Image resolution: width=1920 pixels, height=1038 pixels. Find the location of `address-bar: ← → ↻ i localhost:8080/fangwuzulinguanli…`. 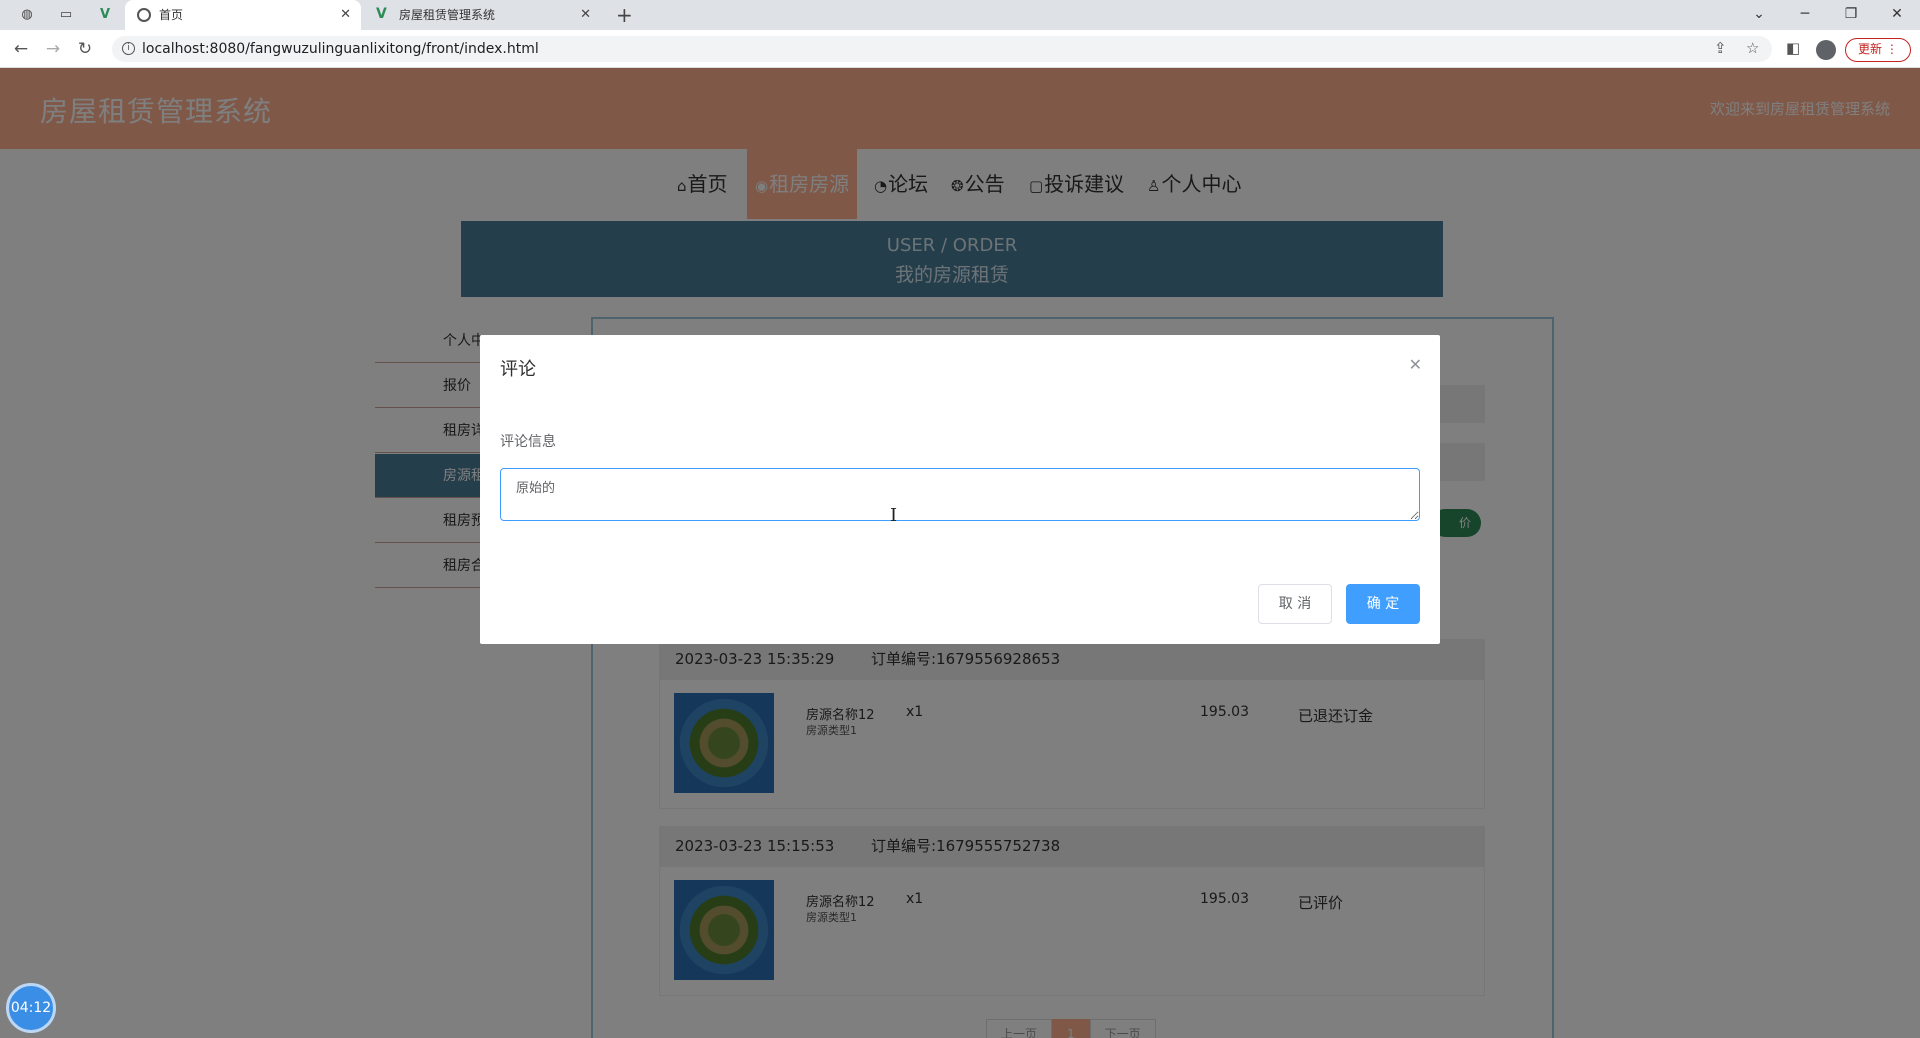

address-bar: ← → ↻ i localhost:8080/fangwuzulinguanli… is located at coordinates (960, 49).